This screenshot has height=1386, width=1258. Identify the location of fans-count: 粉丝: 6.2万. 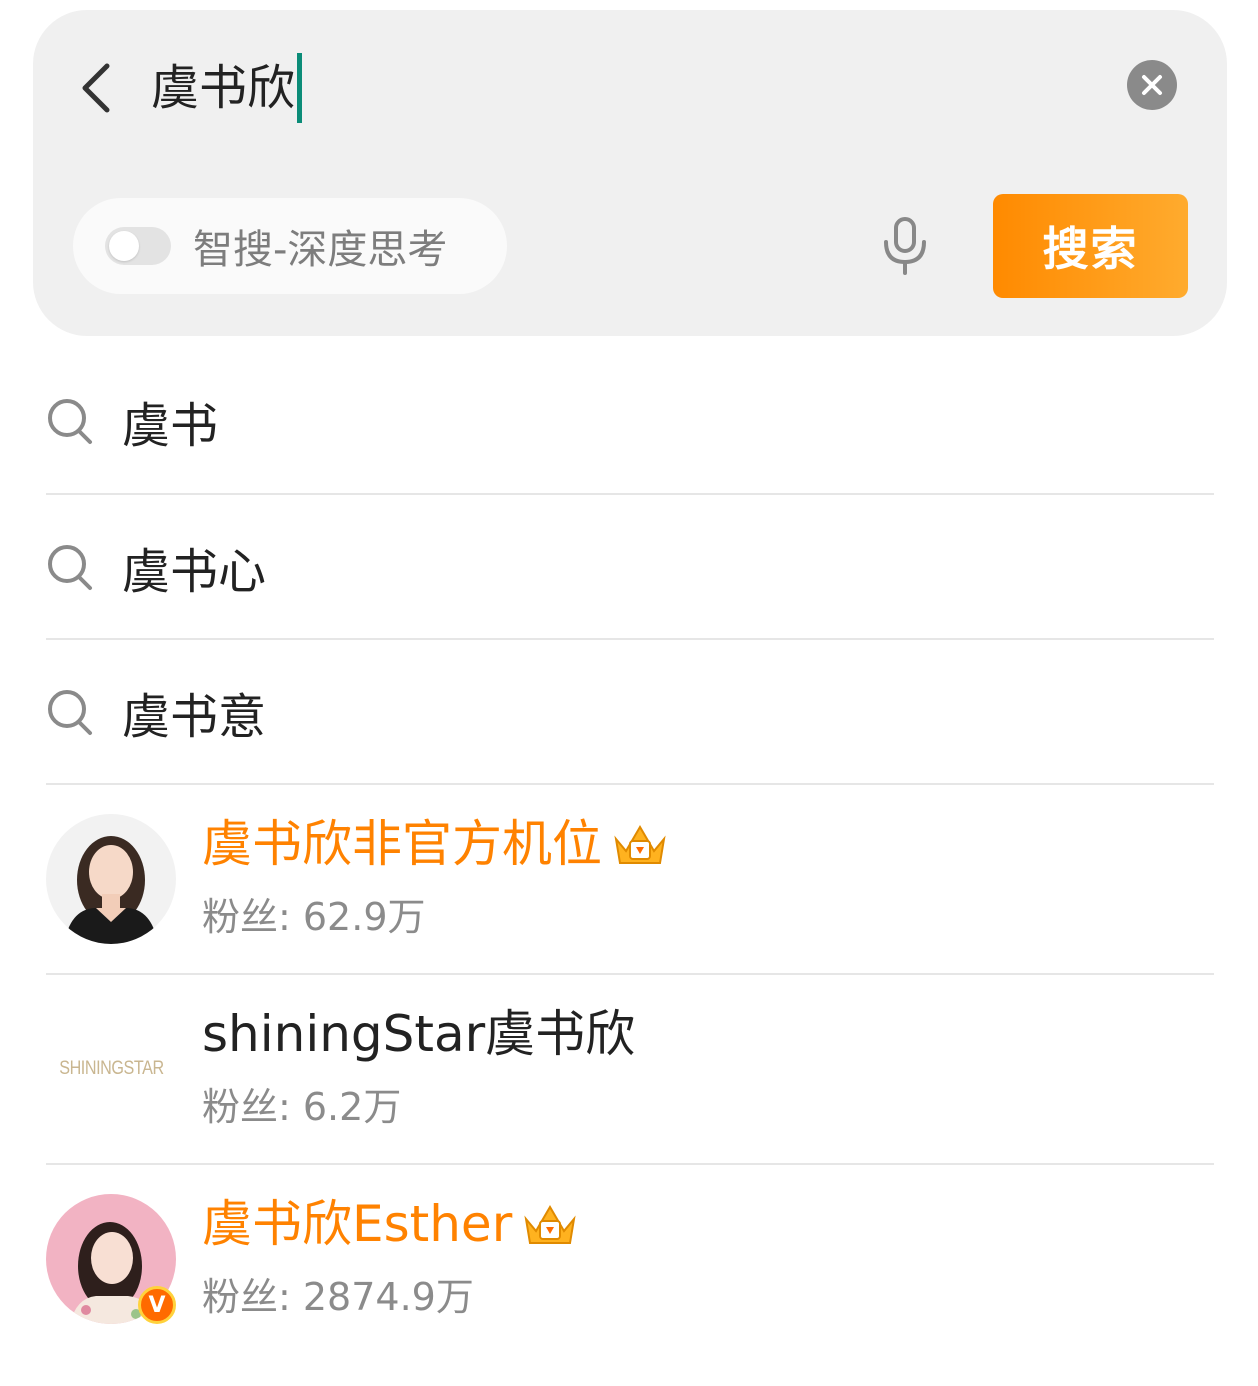
(302, 1107).